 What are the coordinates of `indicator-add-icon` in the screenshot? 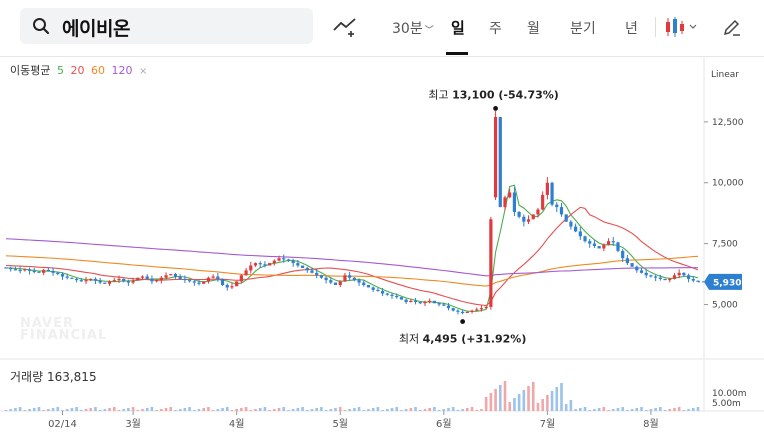 It's located at (346, 27).